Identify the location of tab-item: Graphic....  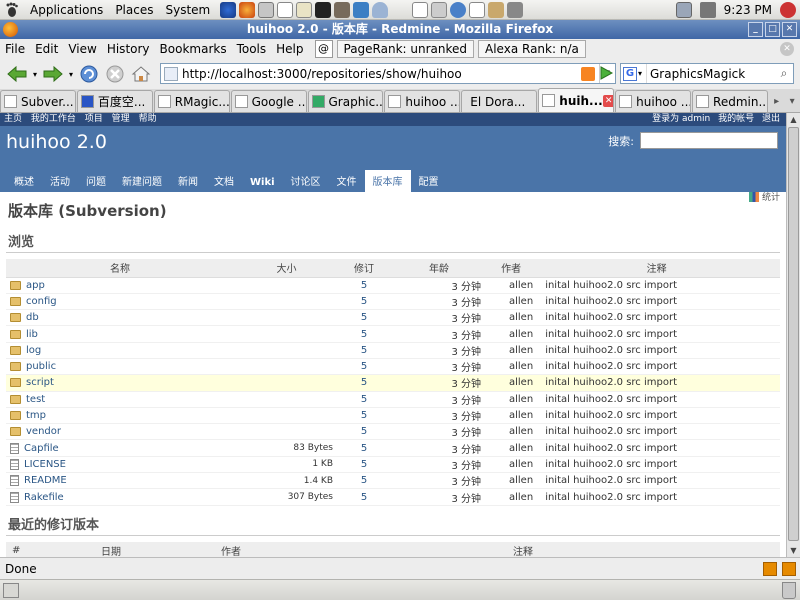
(345, 101).